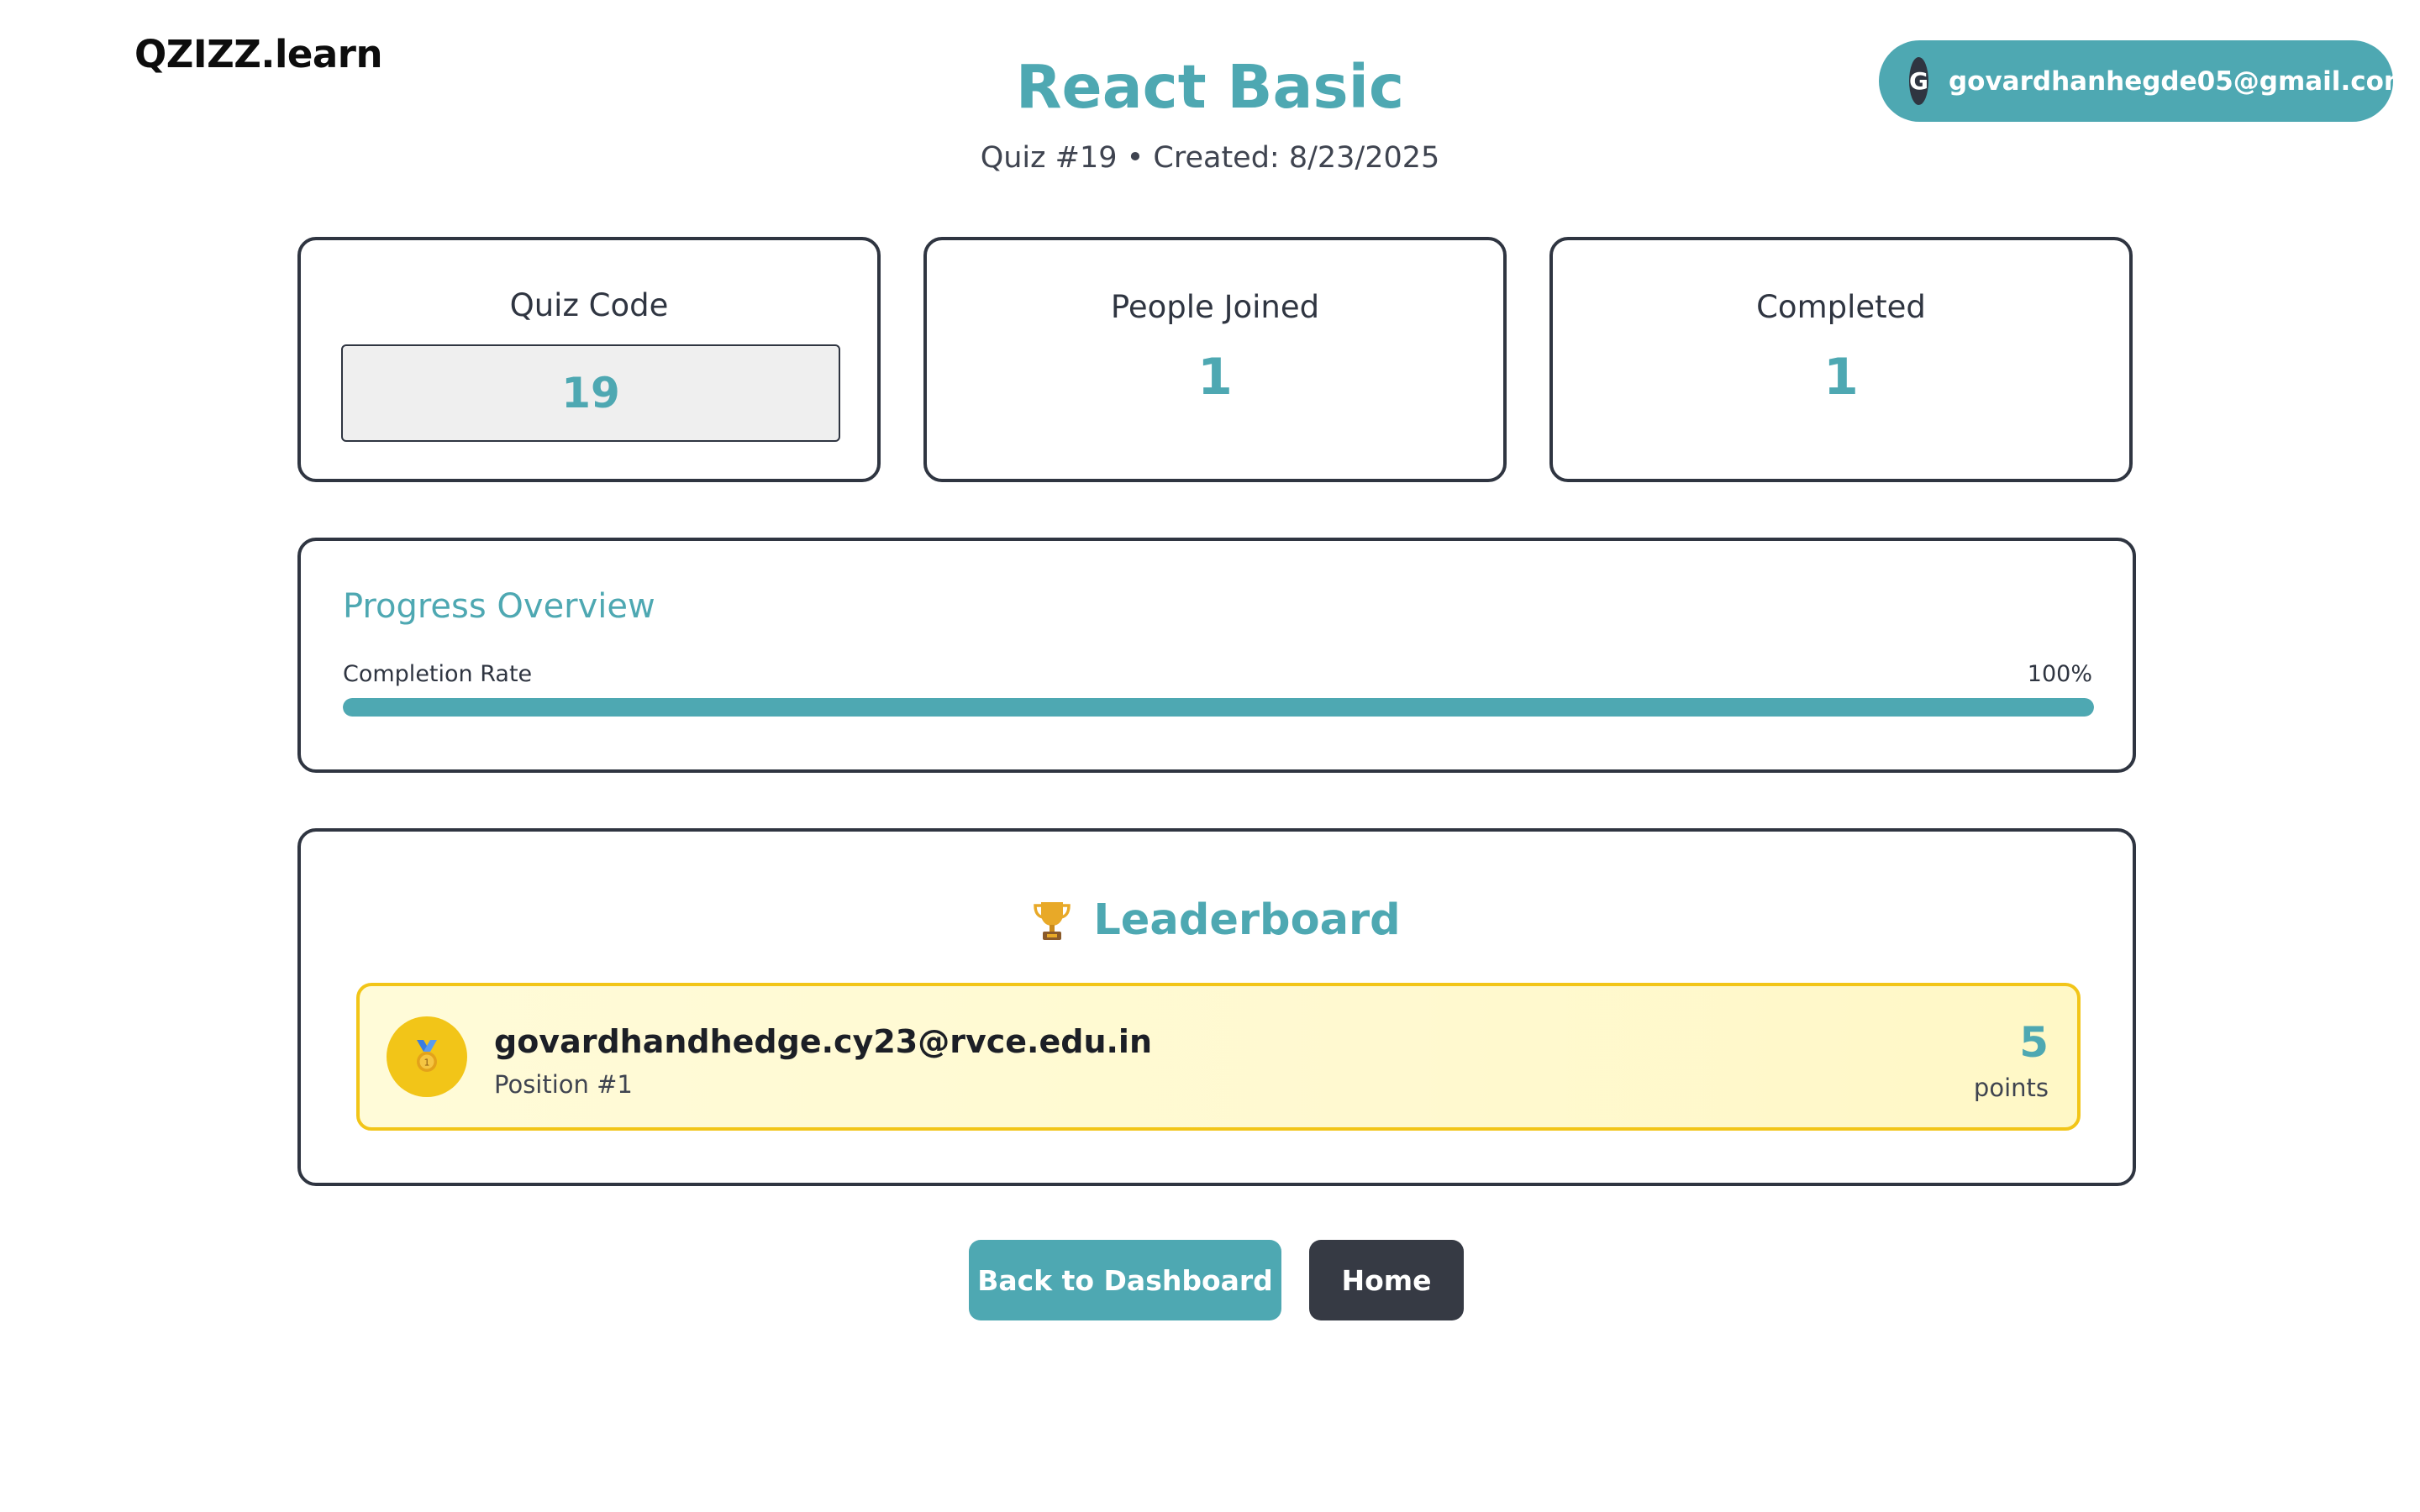 This screenshot has width=2420, height=1512. Describe the element at coordinates (1052, 920) in the screenshot. I see `trophy-icon` at that location.